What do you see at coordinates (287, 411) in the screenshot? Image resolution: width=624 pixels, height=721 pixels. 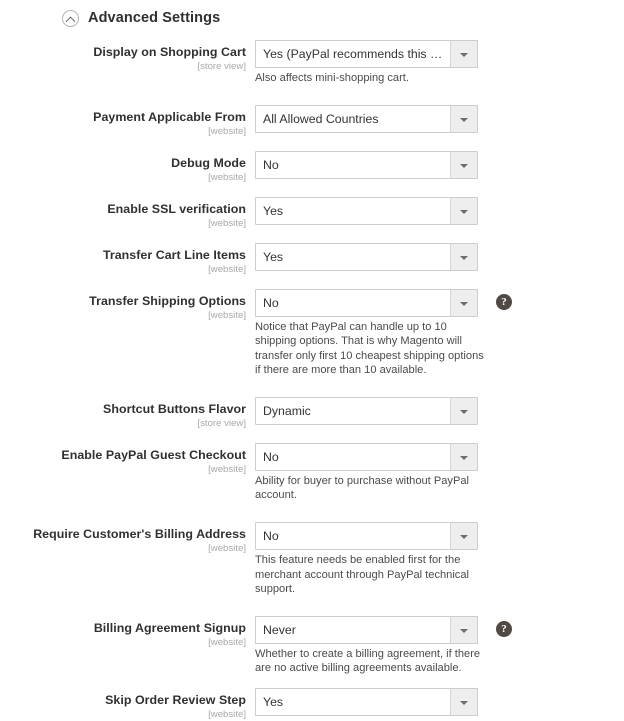 I see `select-value: Dynamic` at bounding box center [287, 411].